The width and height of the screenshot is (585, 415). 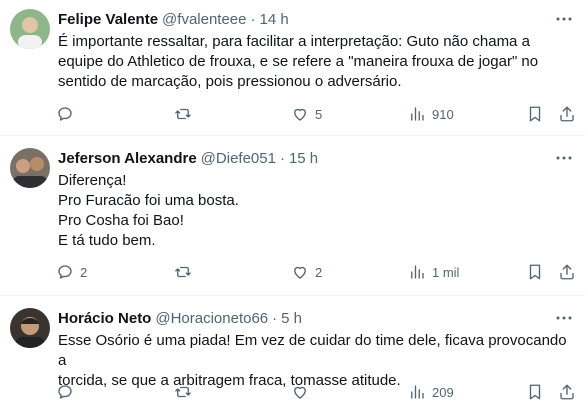 I want to click on like-count: 2, so click(x=319, y=272).